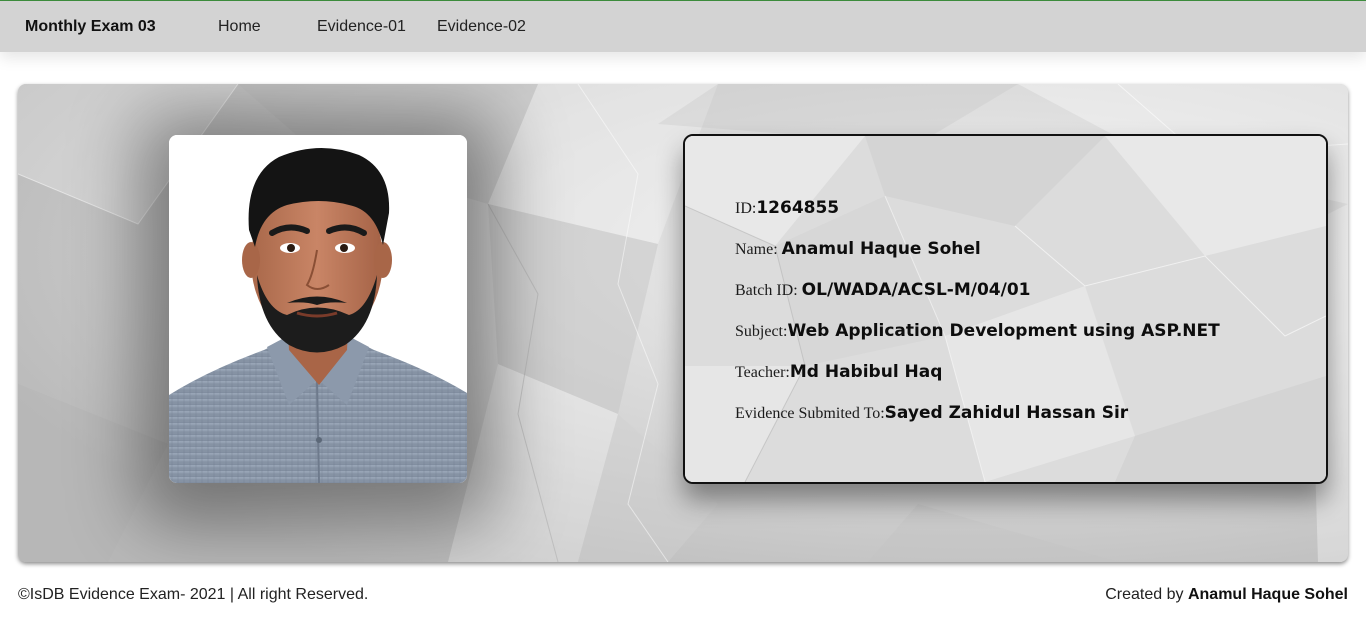 The height and width of the screenshot is (636, 1366). I want to click on nav-link-evidence-02: Evidence-02, so click(481, 27).